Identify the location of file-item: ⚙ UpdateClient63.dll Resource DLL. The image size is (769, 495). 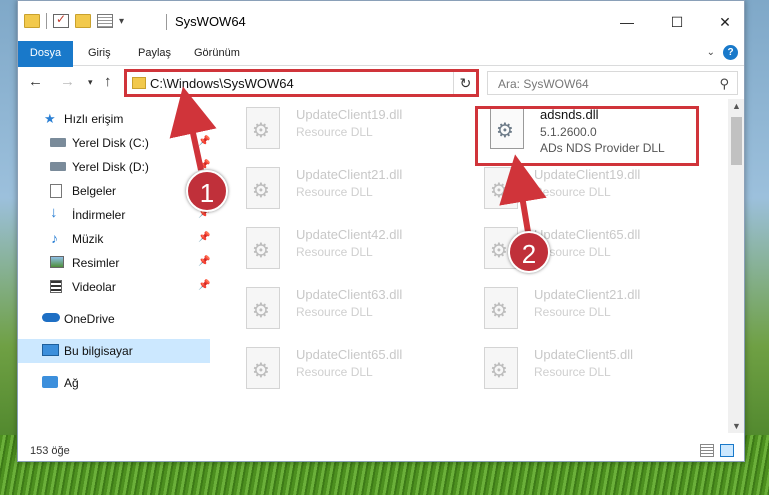
(351, 305).